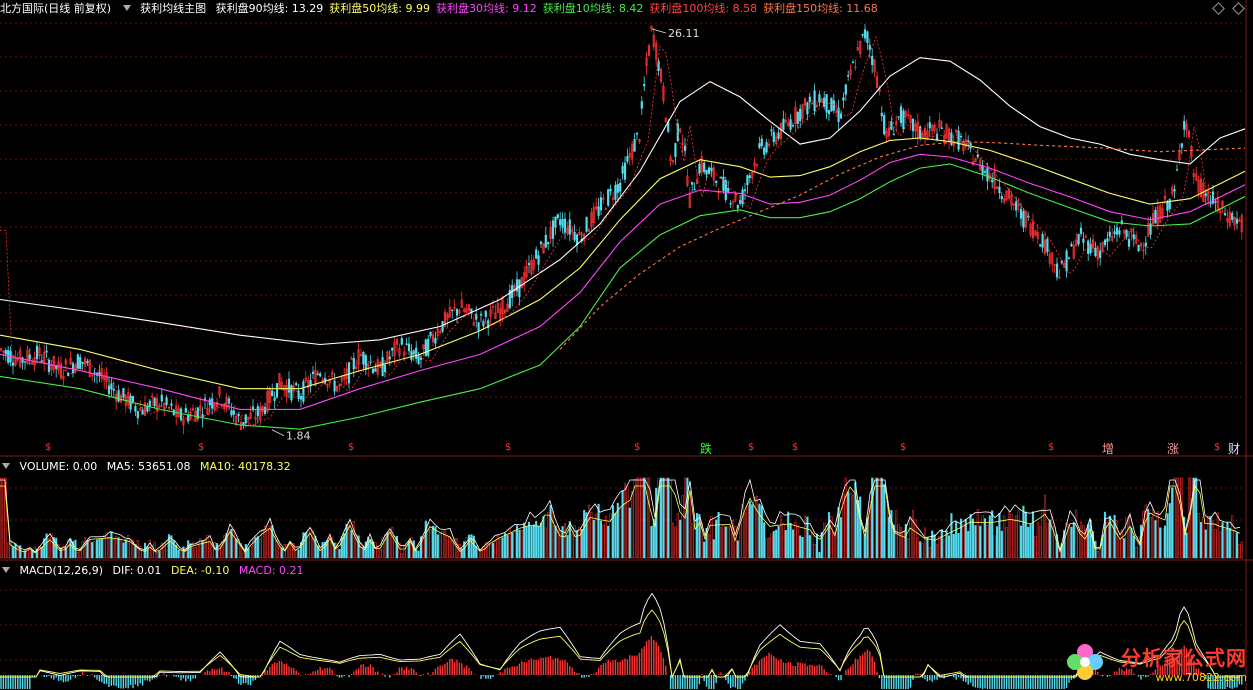 Image resolution: width=1253 pixels, height=690 pixels. Describe the element at coordinates (1173, 449) in the screenshot. I see `signal-marker: 涨` at that location.